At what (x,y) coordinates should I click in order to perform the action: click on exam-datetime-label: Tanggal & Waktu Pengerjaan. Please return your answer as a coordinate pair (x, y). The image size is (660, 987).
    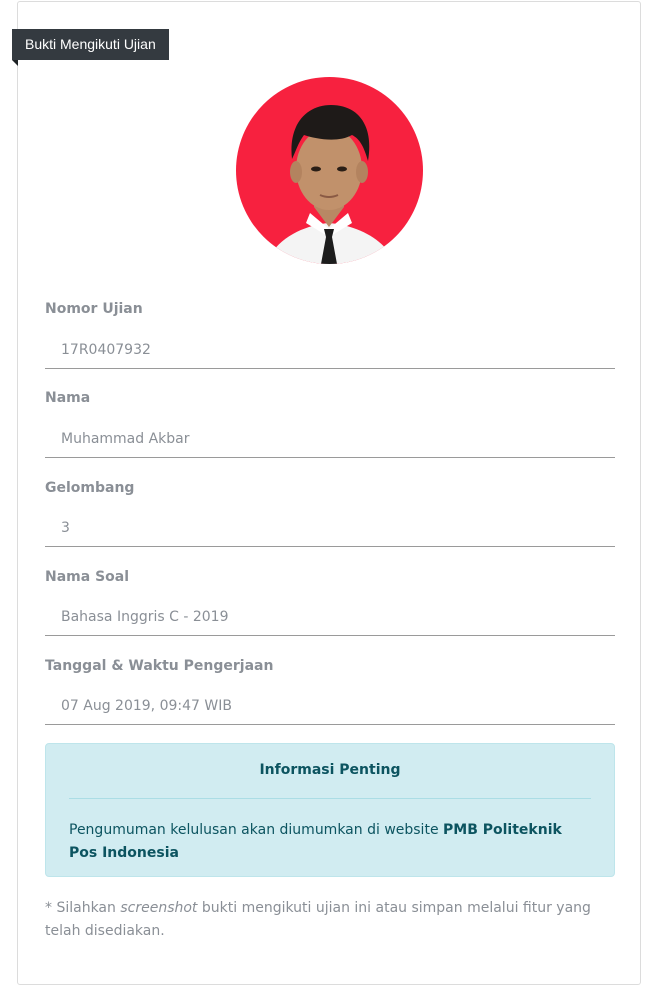
    Looking at the image, I should click on (159, 666).